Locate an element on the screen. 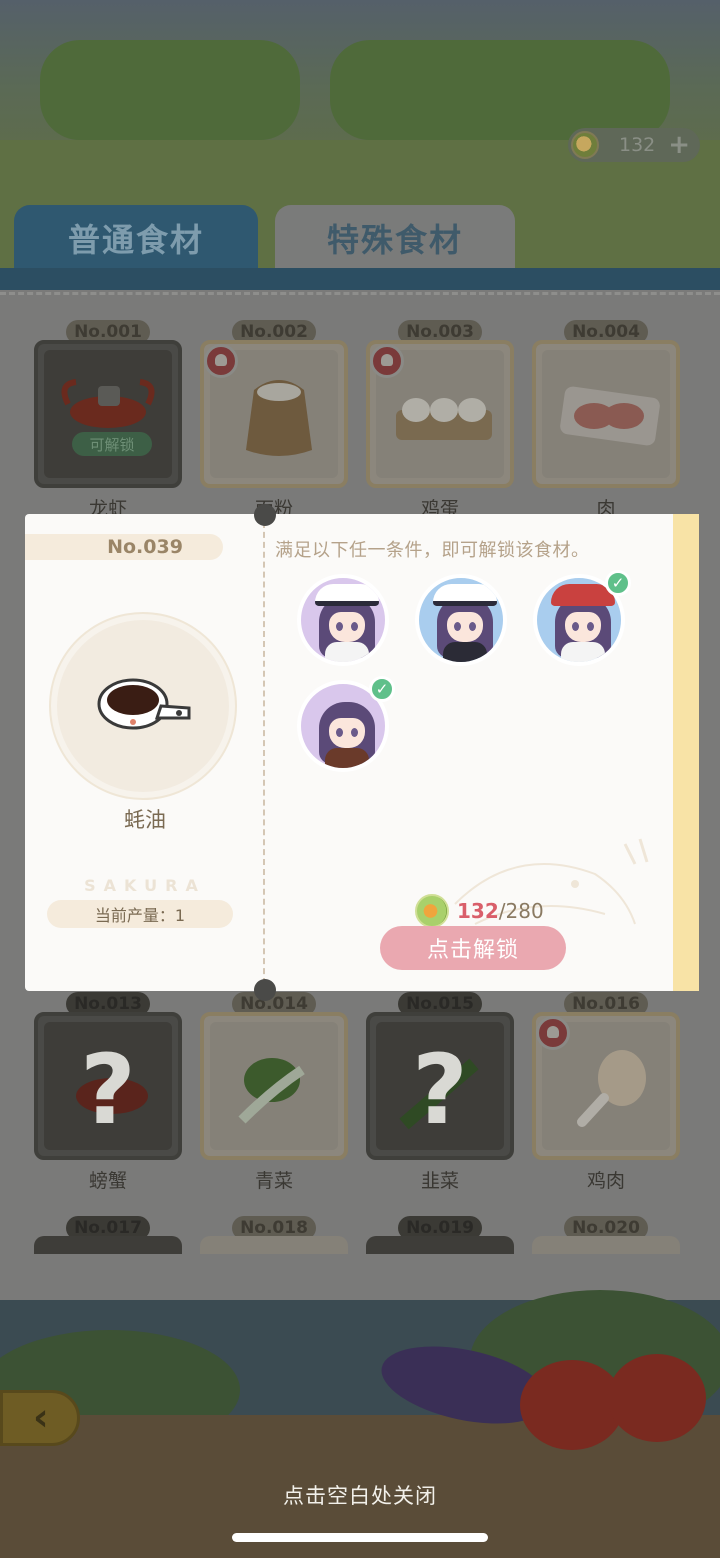 The image size is (720, 1558). home-indicator is located at coordinates (360, 1537).